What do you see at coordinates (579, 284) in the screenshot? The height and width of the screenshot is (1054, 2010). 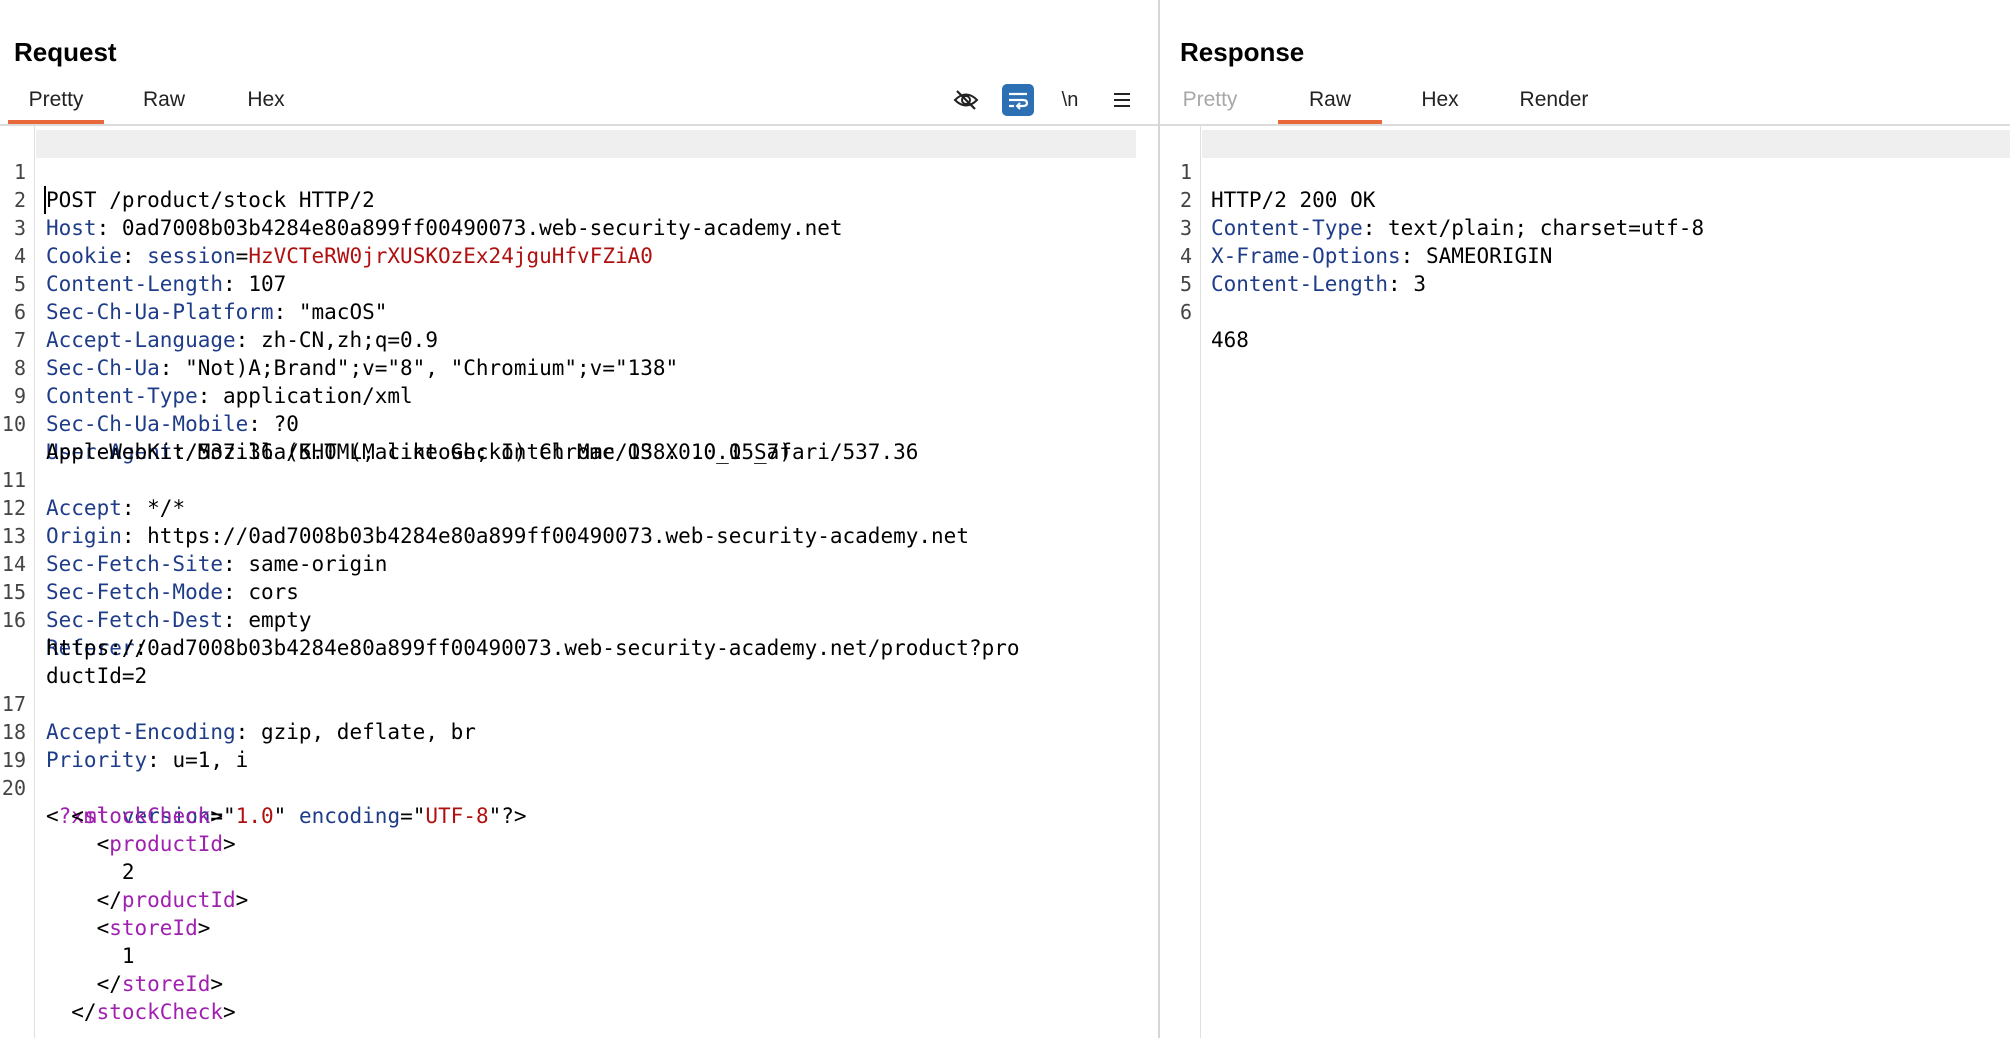 I see `header-line: 6 Accept-Language: zh-CN,zh;q=0.9` at bounding box center [579, 284].